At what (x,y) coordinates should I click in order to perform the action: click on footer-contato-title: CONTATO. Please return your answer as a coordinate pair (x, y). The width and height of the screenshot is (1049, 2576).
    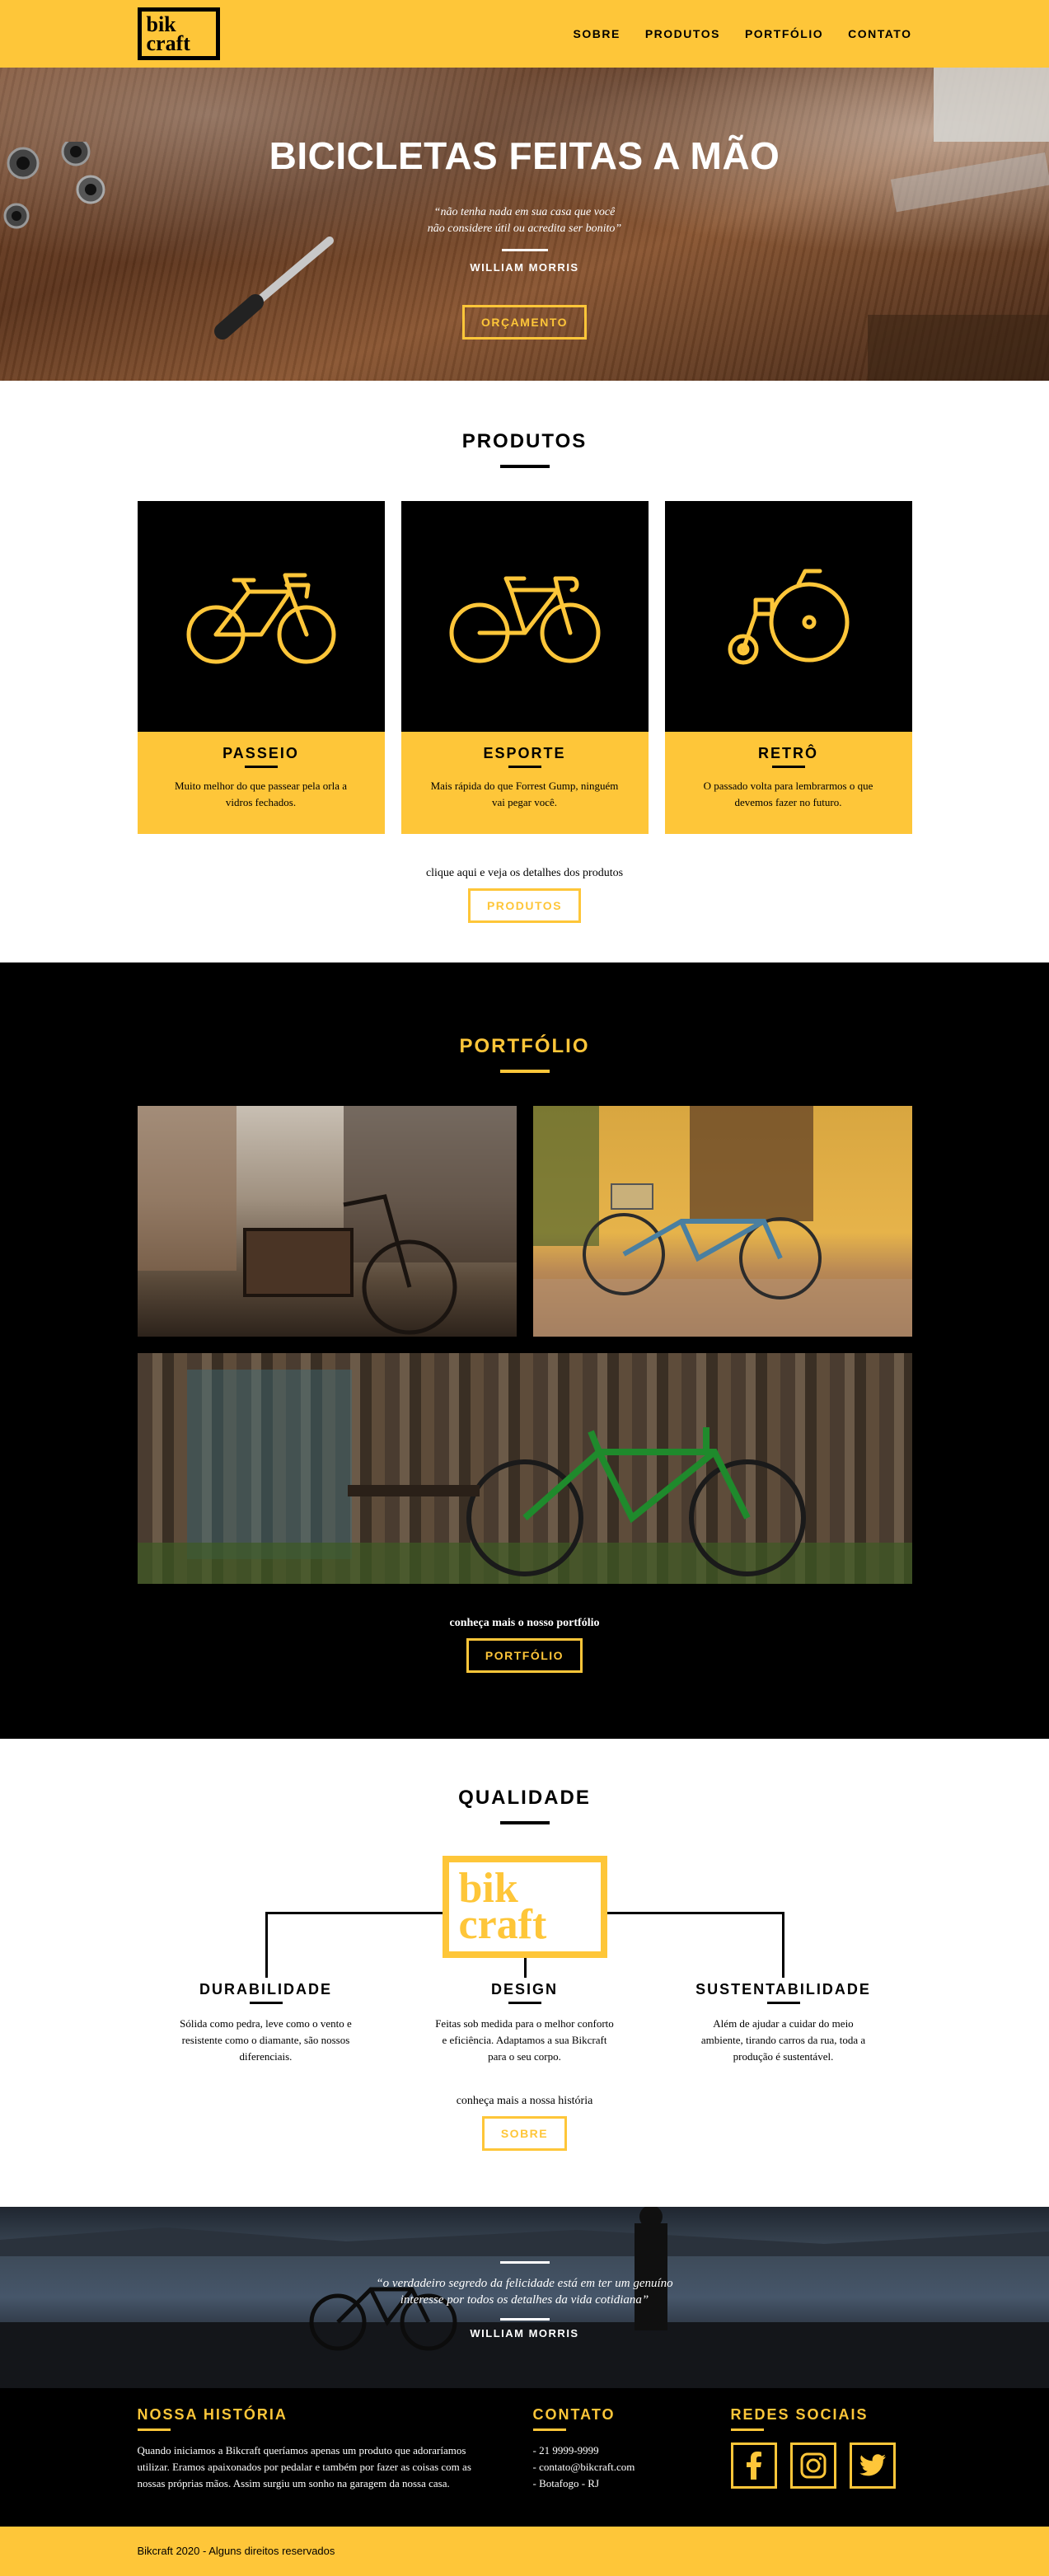
    Looking at the image, I should click on (574, 2414).